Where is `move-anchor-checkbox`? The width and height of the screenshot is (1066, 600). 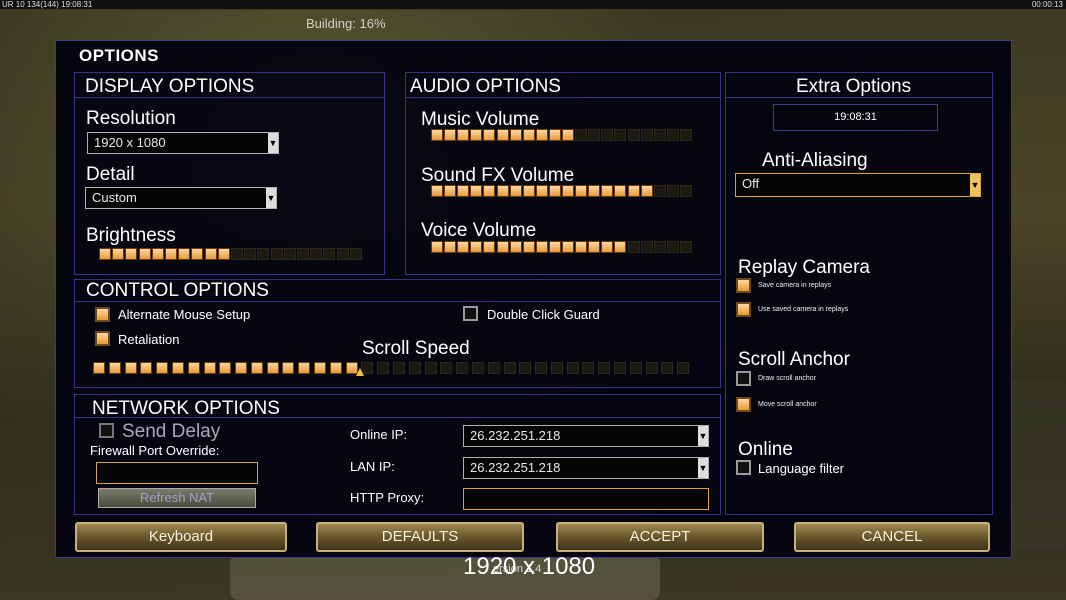 move-anchor-checkbox is located at coordinates (743, 404).